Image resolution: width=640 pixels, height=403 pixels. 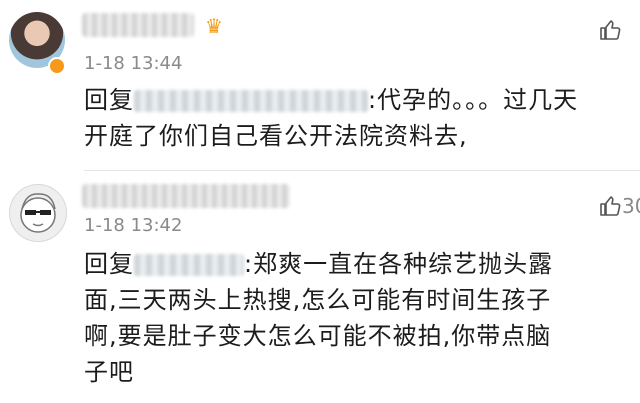 I want to click on comment-text: :郑爽一直在各种综艺抛头露, so click(x=399, y=264).